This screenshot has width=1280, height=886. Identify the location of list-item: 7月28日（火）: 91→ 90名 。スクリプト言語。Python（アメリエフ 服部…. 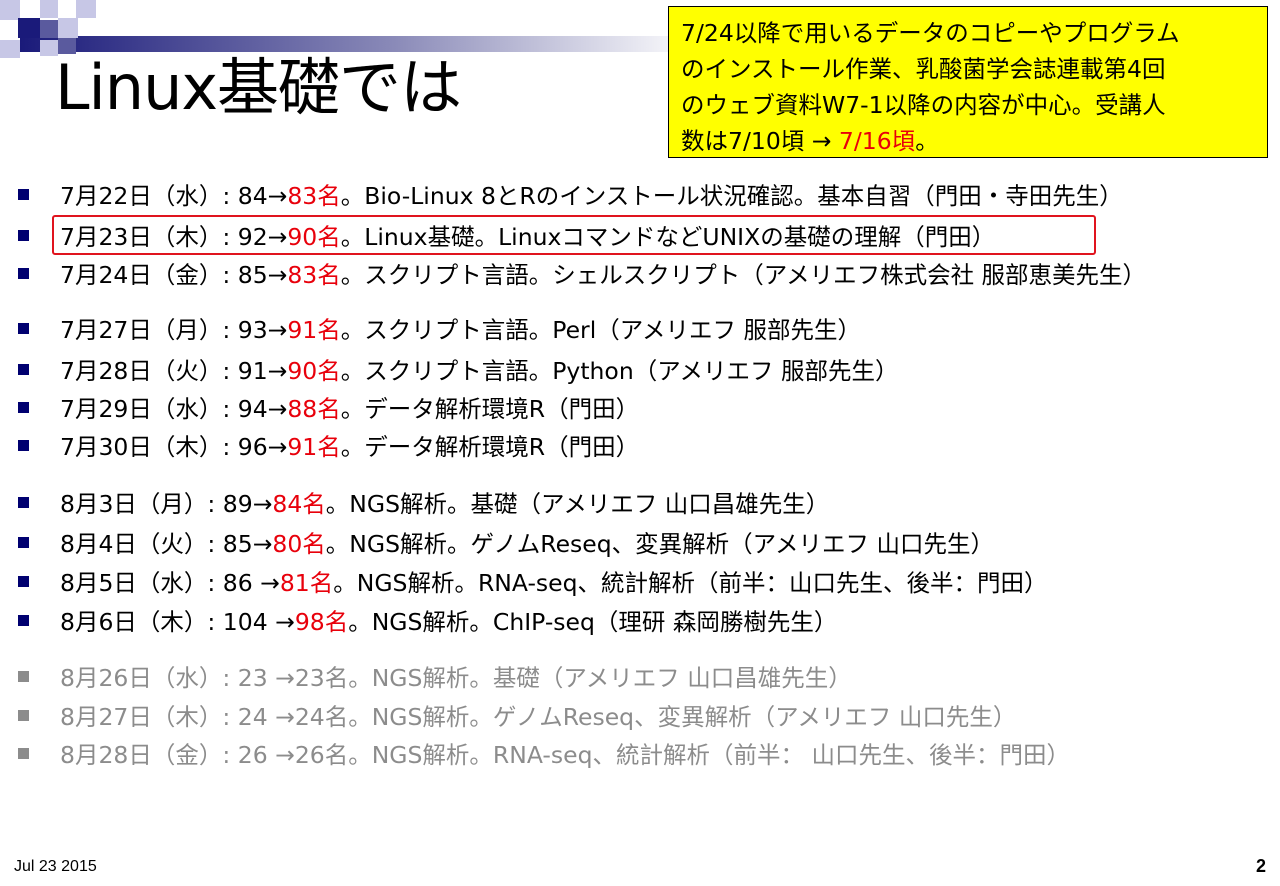
(458, 369).